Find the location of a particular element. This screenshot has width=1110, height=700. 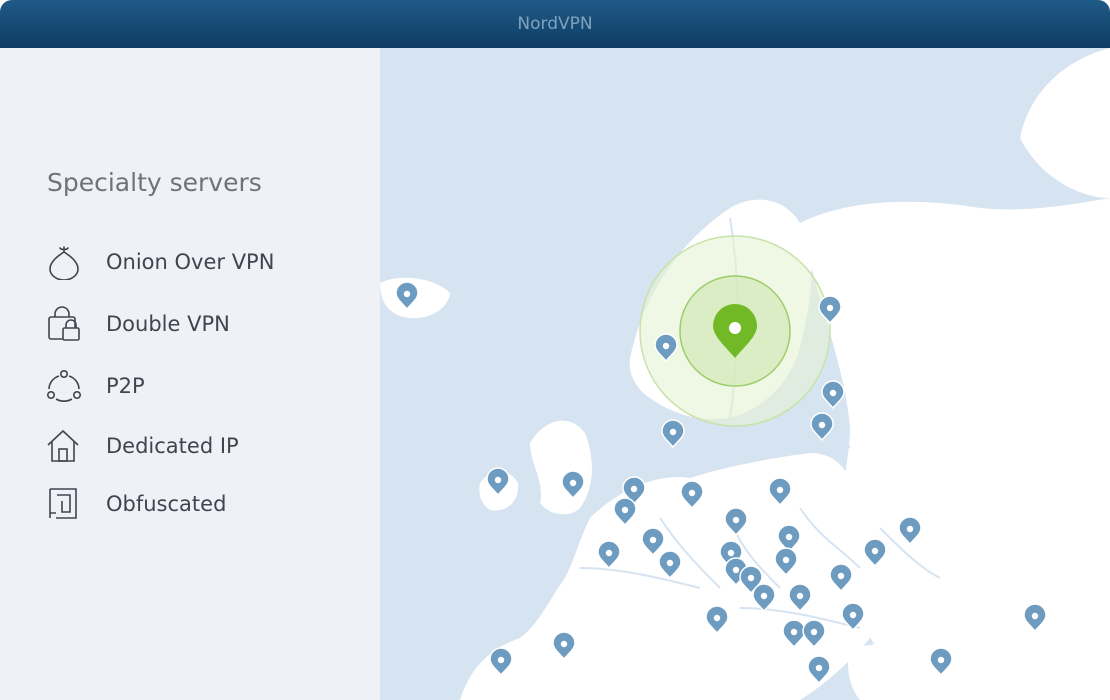

sidebar-item-dedicated-ip: Dedicated IP is located at coordinates (194, 446).